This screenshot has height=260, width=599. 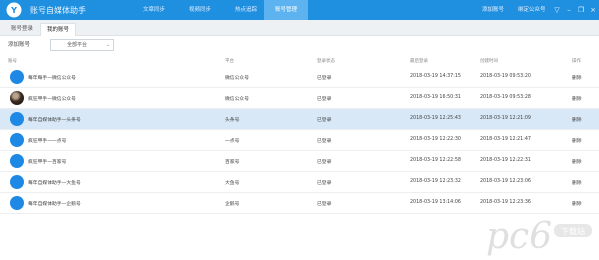 What do you see at coordinates (232, 141) in the screenshot?
I see `platform: 一点号` at bounding box center [232, 141].